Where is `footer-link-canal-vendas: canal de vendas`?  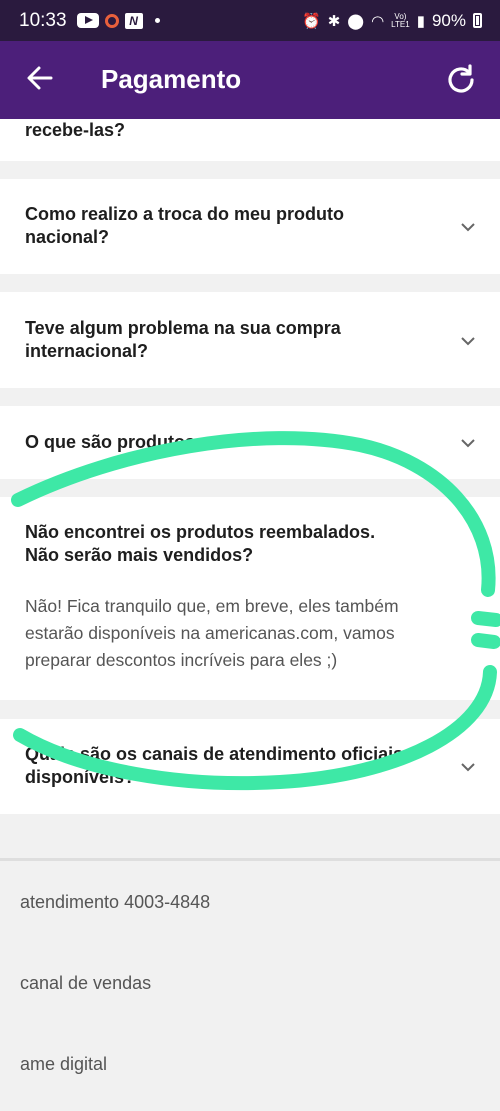
footer-link-canal-vendas: canal de vendas is located at coordinates (85, 983).